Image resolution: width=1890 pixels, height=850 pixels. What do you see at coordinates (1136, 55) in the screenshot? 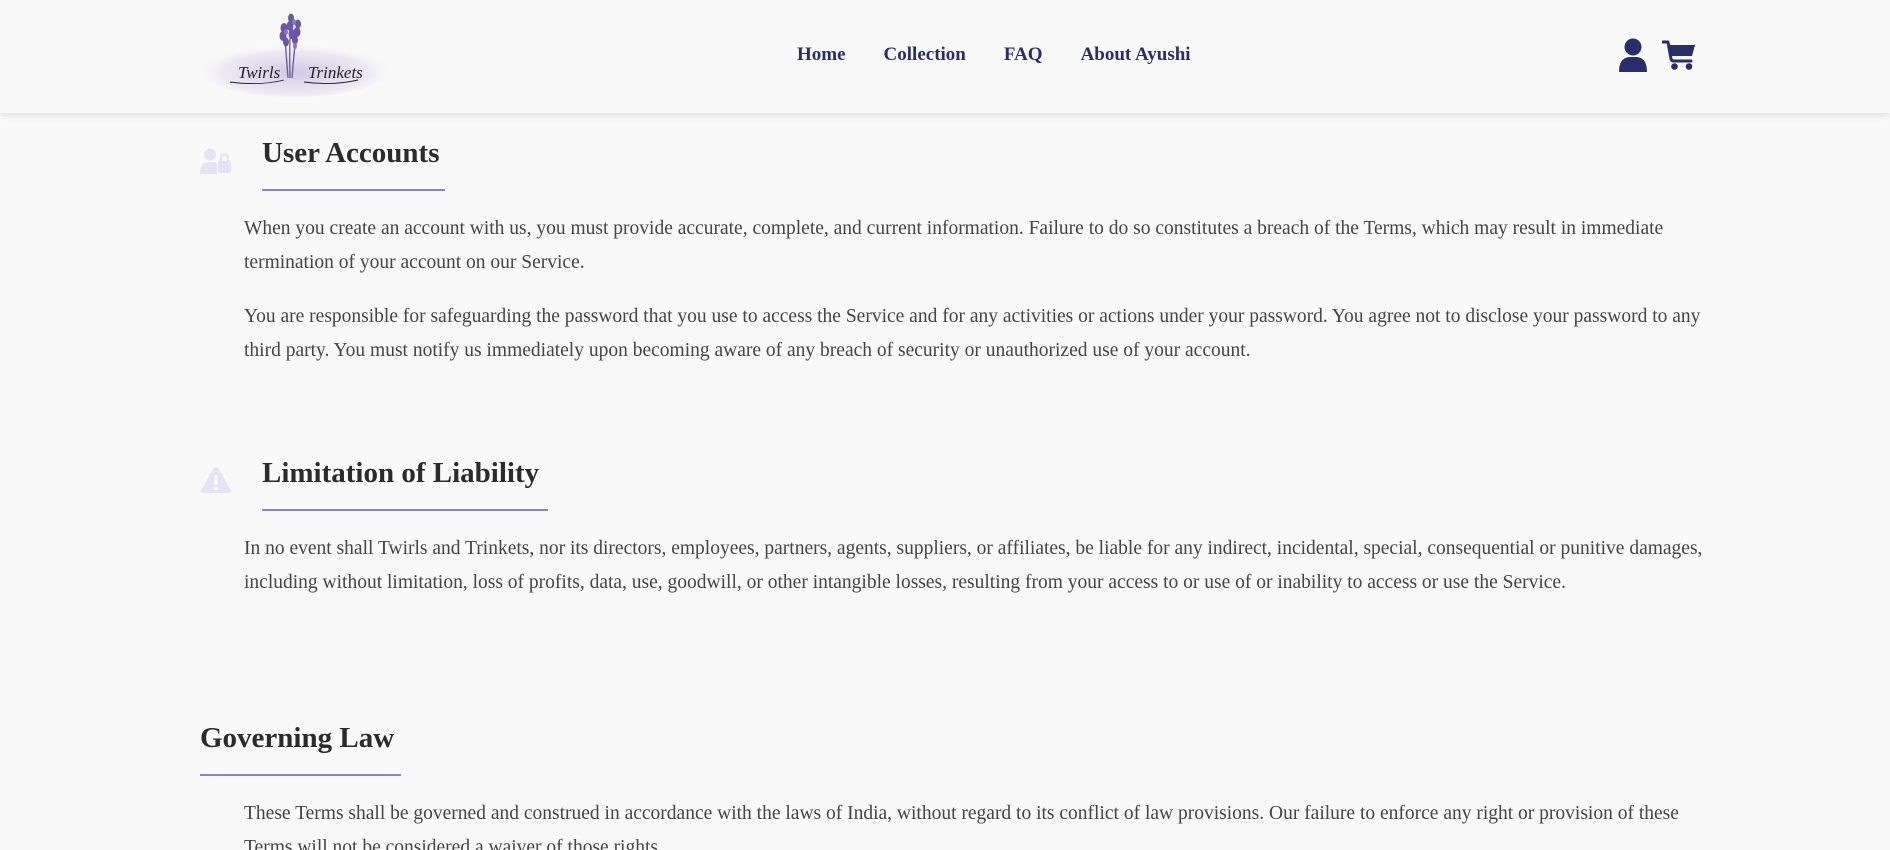
I see `nav-about-ayushi: About Ayushi` at bounding box center [1136, 55].